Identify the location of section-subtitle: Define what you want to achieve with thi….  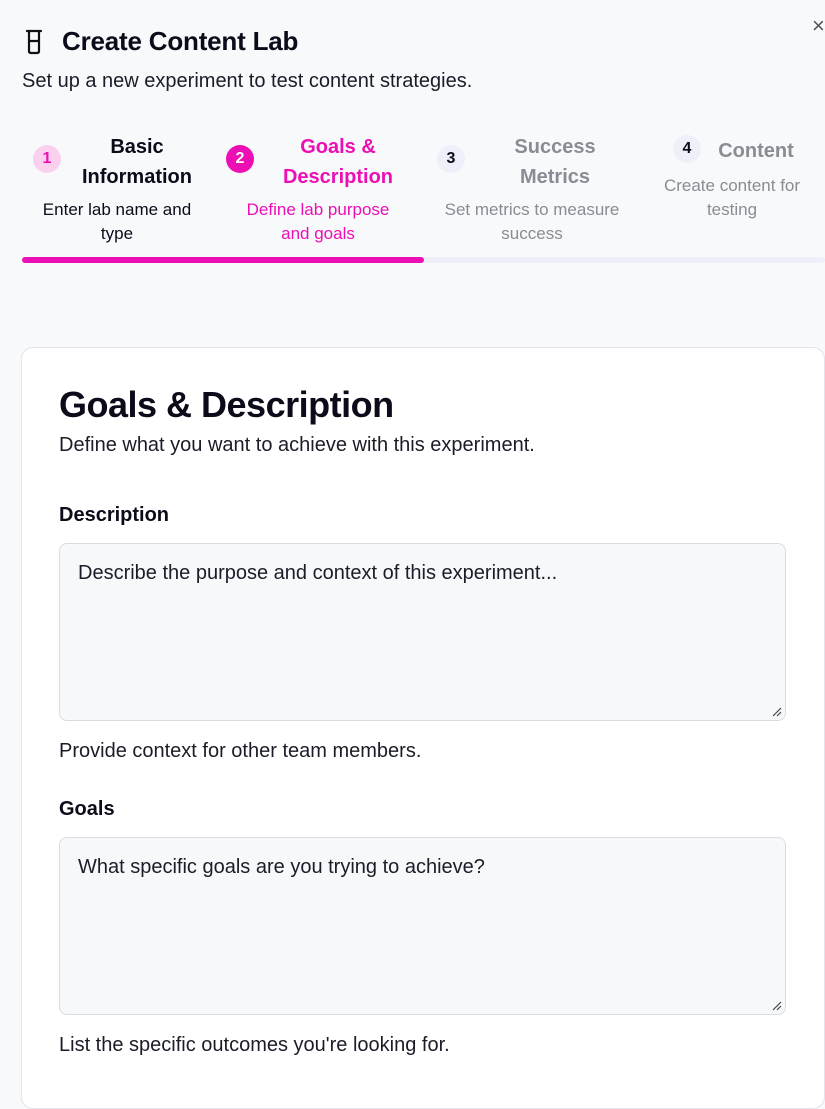
(297, 445).